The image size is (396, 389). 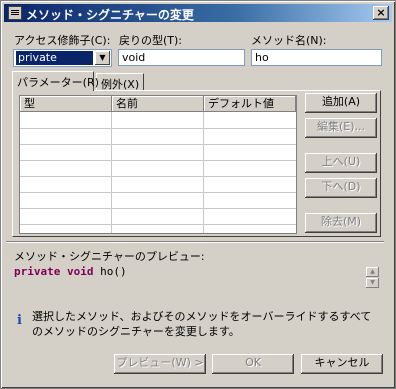 I want to click on table-header: 型 名前 デフォルト値, so click(x=158, y=104).